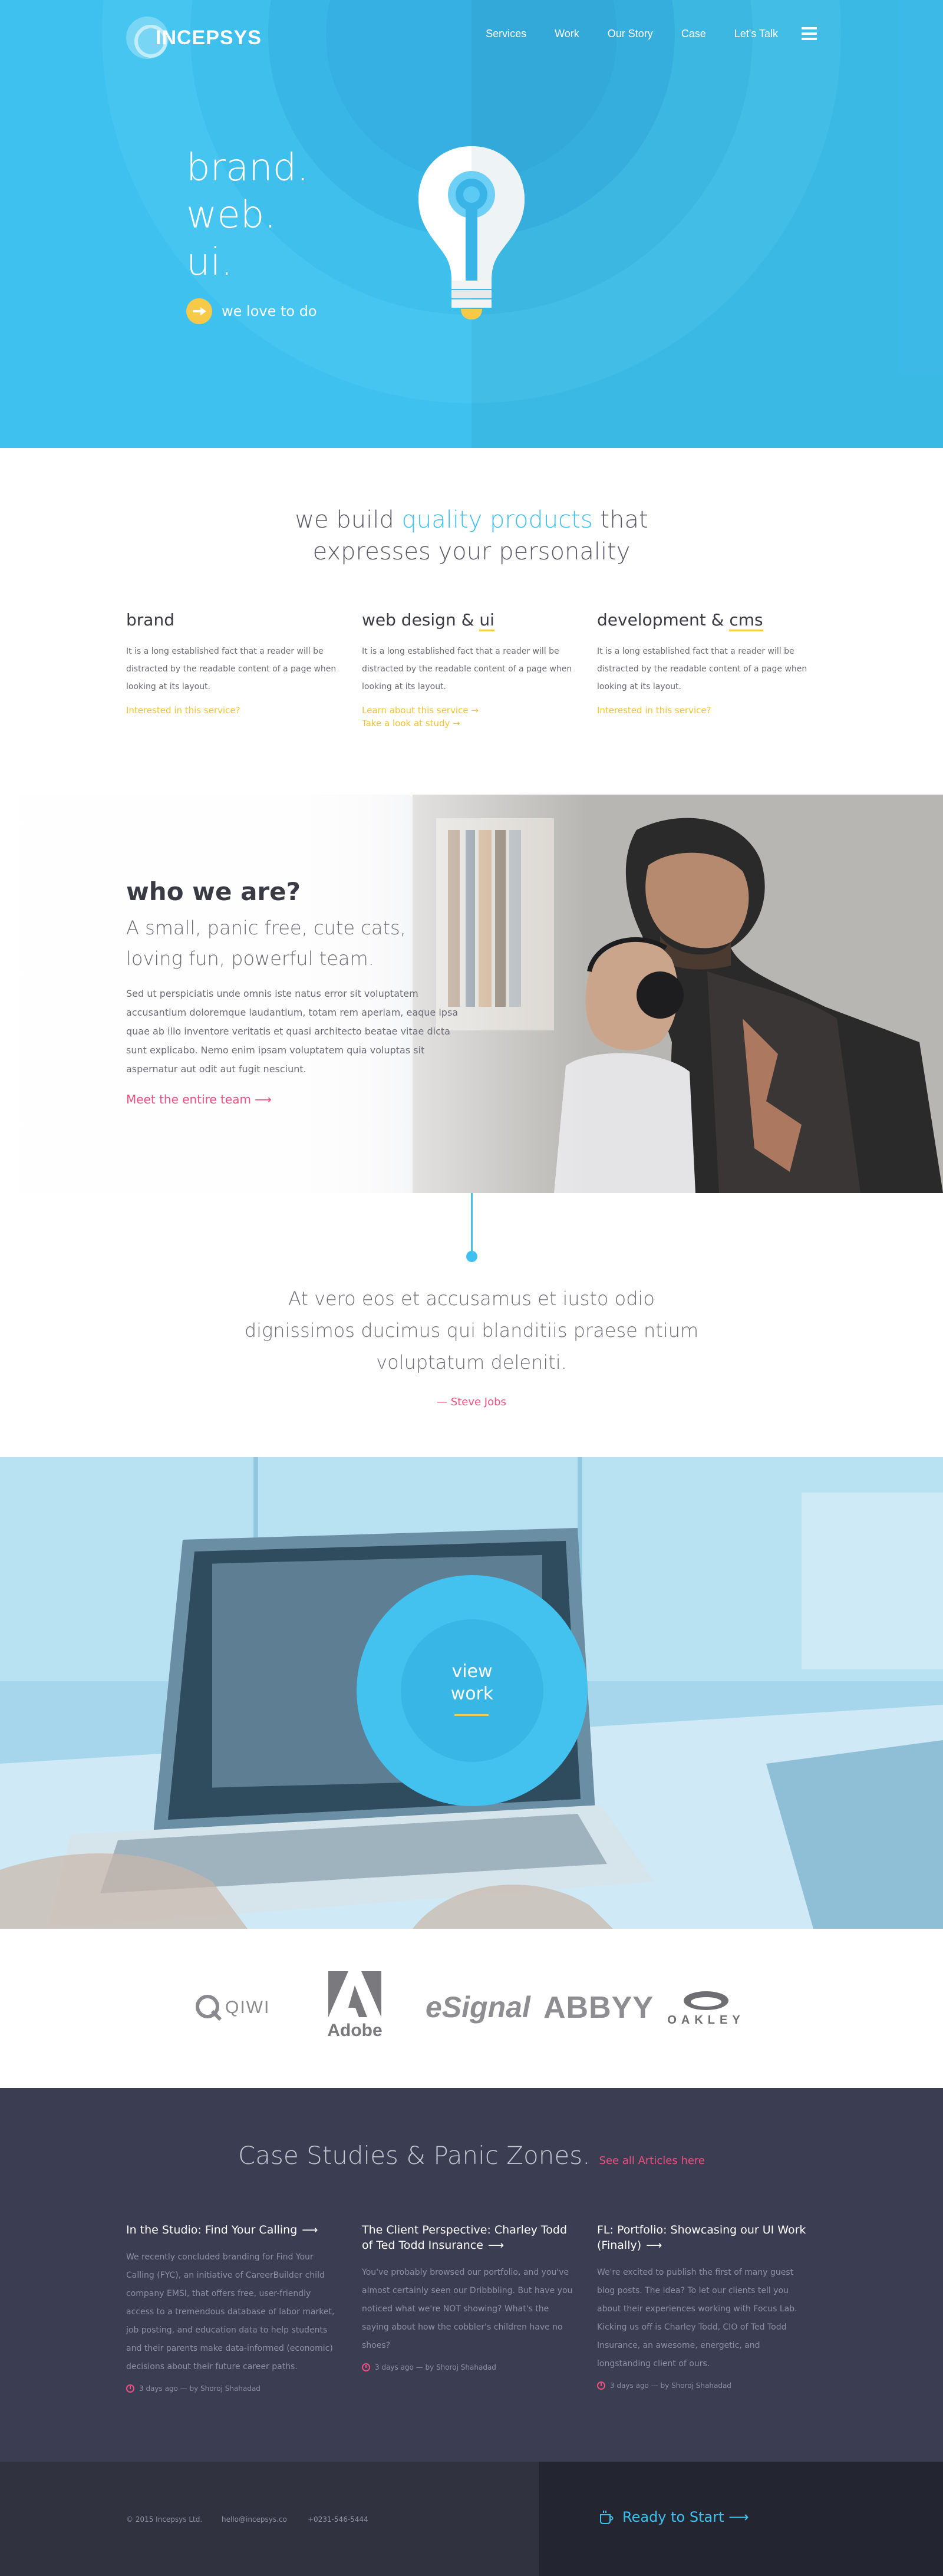 This screenshot has height=2576, width=943. I want to click on ready-to-start-button: Ready to Start ⟶, so click(674, 2517).